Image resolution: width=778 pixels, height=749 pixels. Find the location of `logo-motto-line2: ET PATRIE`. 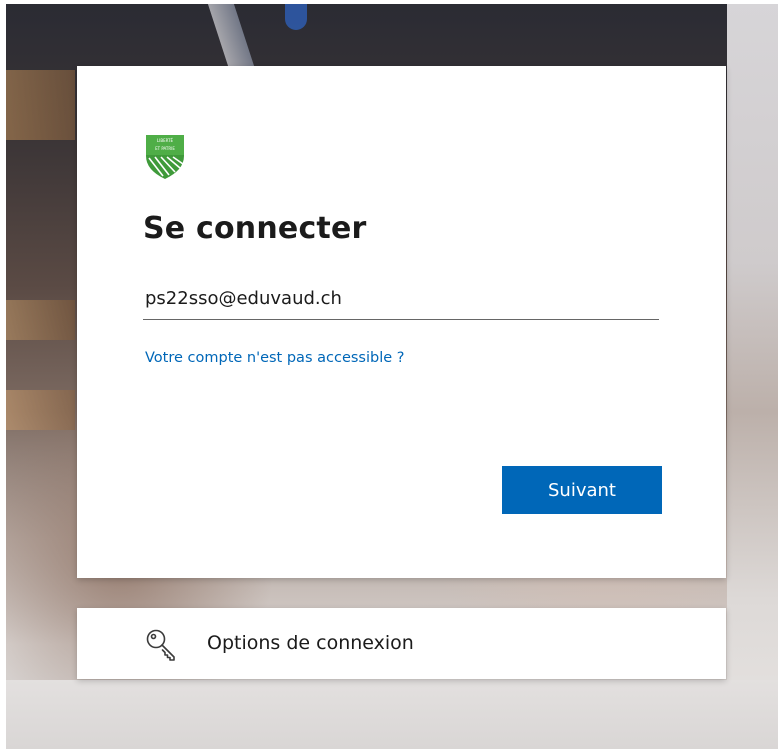

logo-motto-line2: ET PATRIE is located at coordinates (165, 148).